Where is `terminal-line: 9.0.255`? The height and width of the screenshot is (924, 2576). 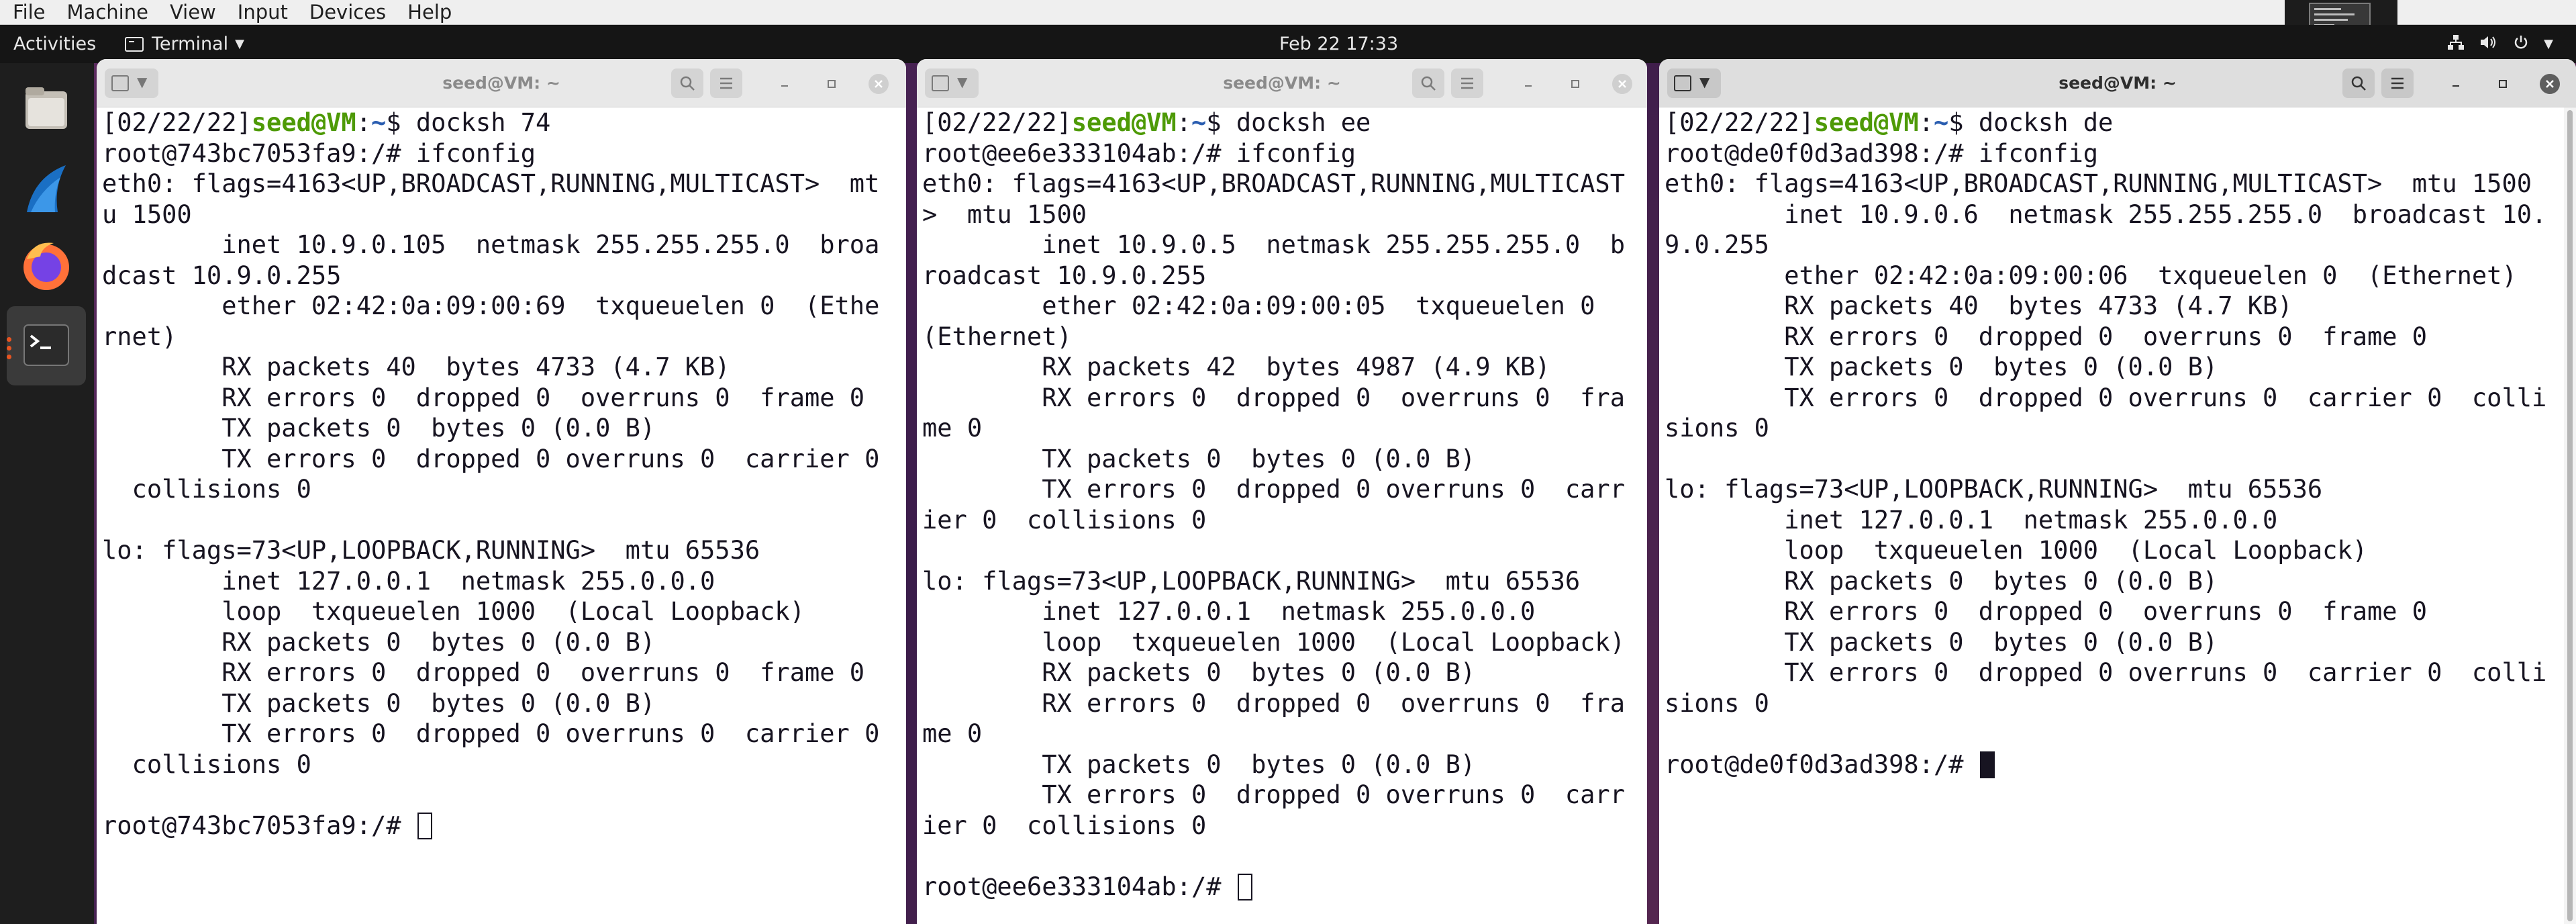 terminal-line: 9.0.255 is located at coordinates (1717, 244).